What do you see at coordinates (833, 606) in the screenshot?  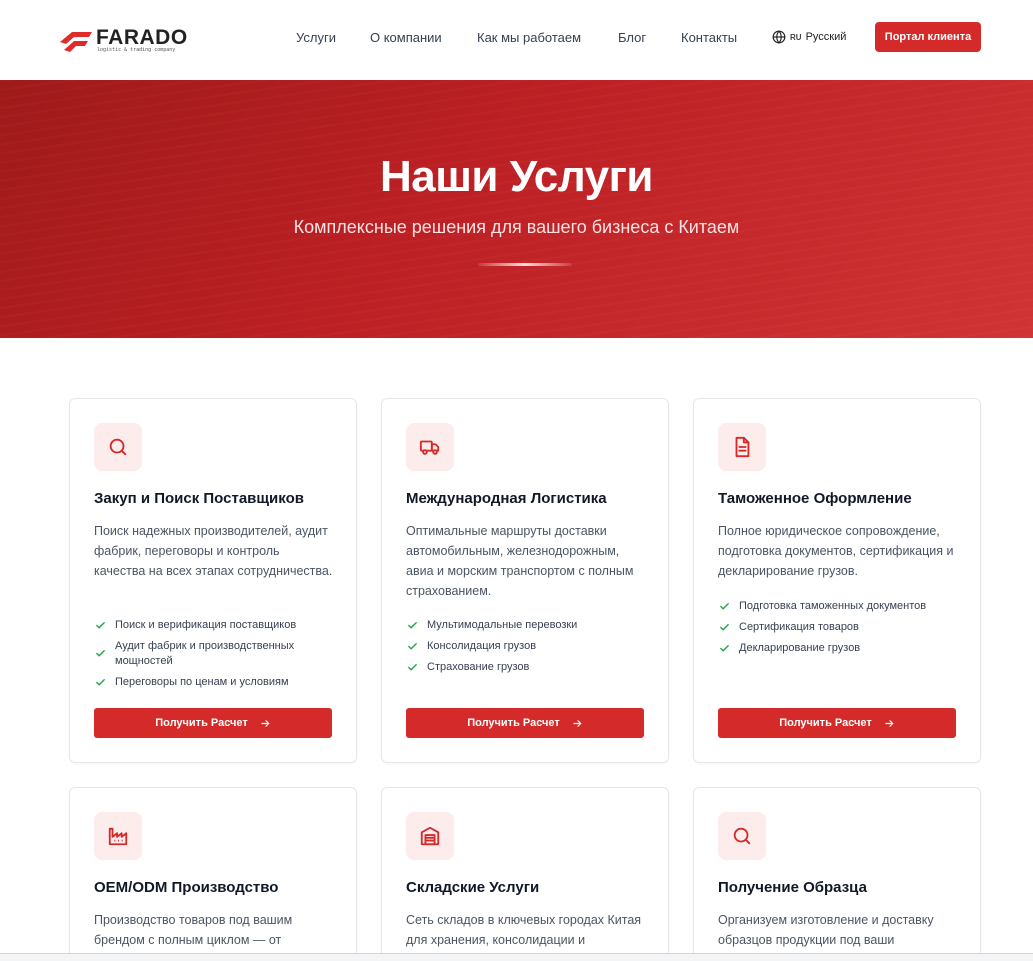 I see `feature-text: Подготовка таможенных документов` at bounding box center [833, 606].